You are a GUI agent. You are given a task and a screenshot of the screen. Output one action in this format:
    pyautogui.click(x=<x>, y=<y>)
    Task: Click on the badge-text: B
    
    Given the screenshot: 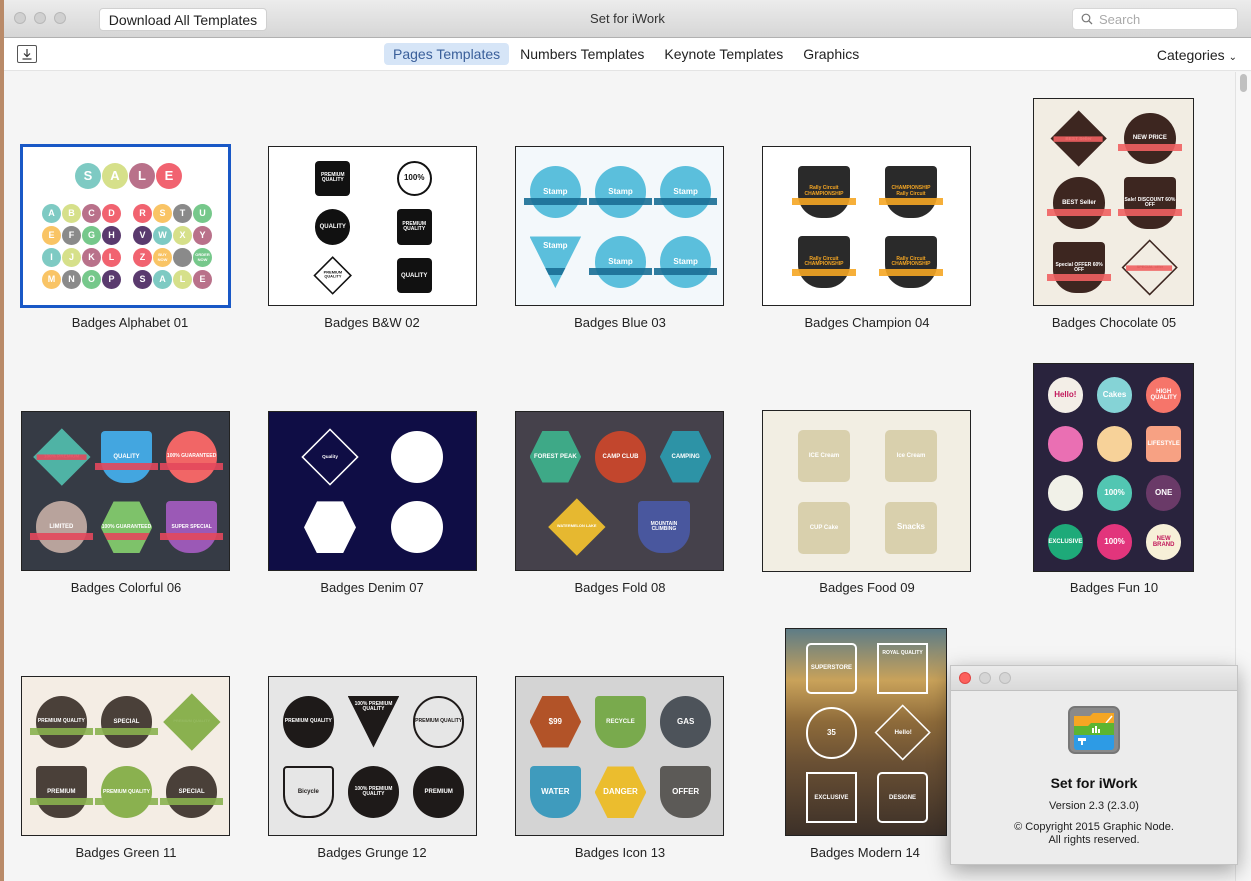 What is the action you would take?
    pyautogui.click(x=71, y=212)
    